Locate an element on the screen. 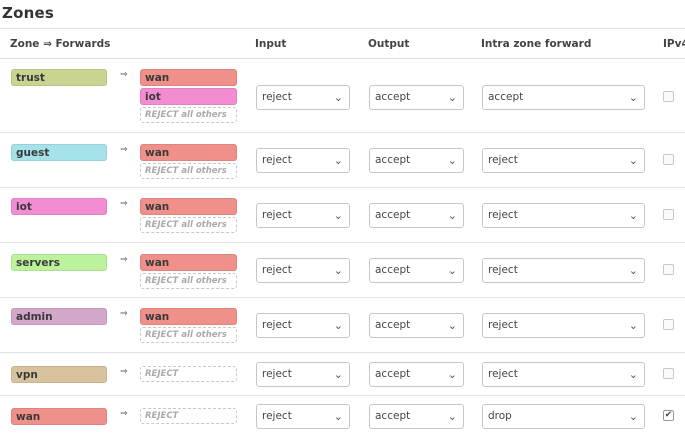  header-output: Output is located at coordinates (389, 44).